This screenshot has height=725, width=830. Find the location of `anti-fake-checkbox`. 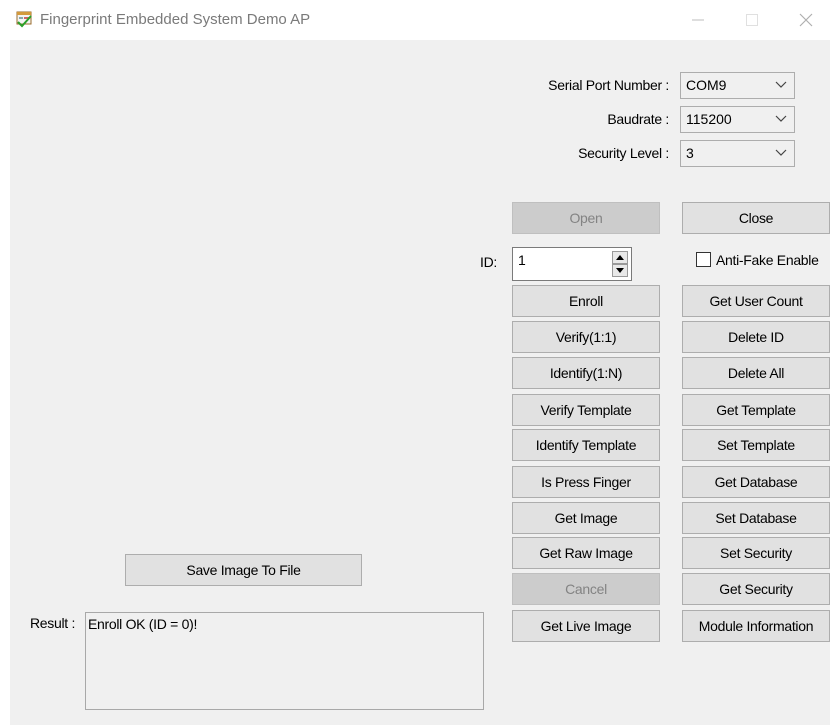

anti-fake-checkbox is located at coordinates (703, 259).